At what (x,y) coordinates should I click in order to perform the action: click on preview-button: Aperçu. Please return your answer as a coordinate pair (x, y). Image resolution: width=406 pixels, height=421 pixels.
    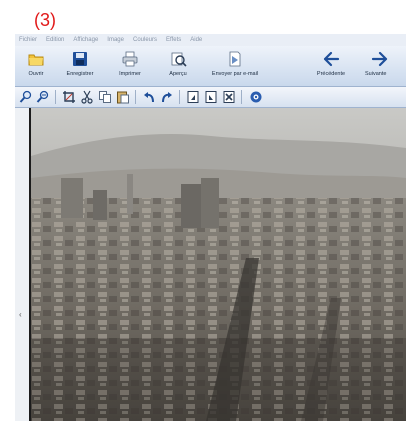
    Looking at the image, I should click on (178, 66).